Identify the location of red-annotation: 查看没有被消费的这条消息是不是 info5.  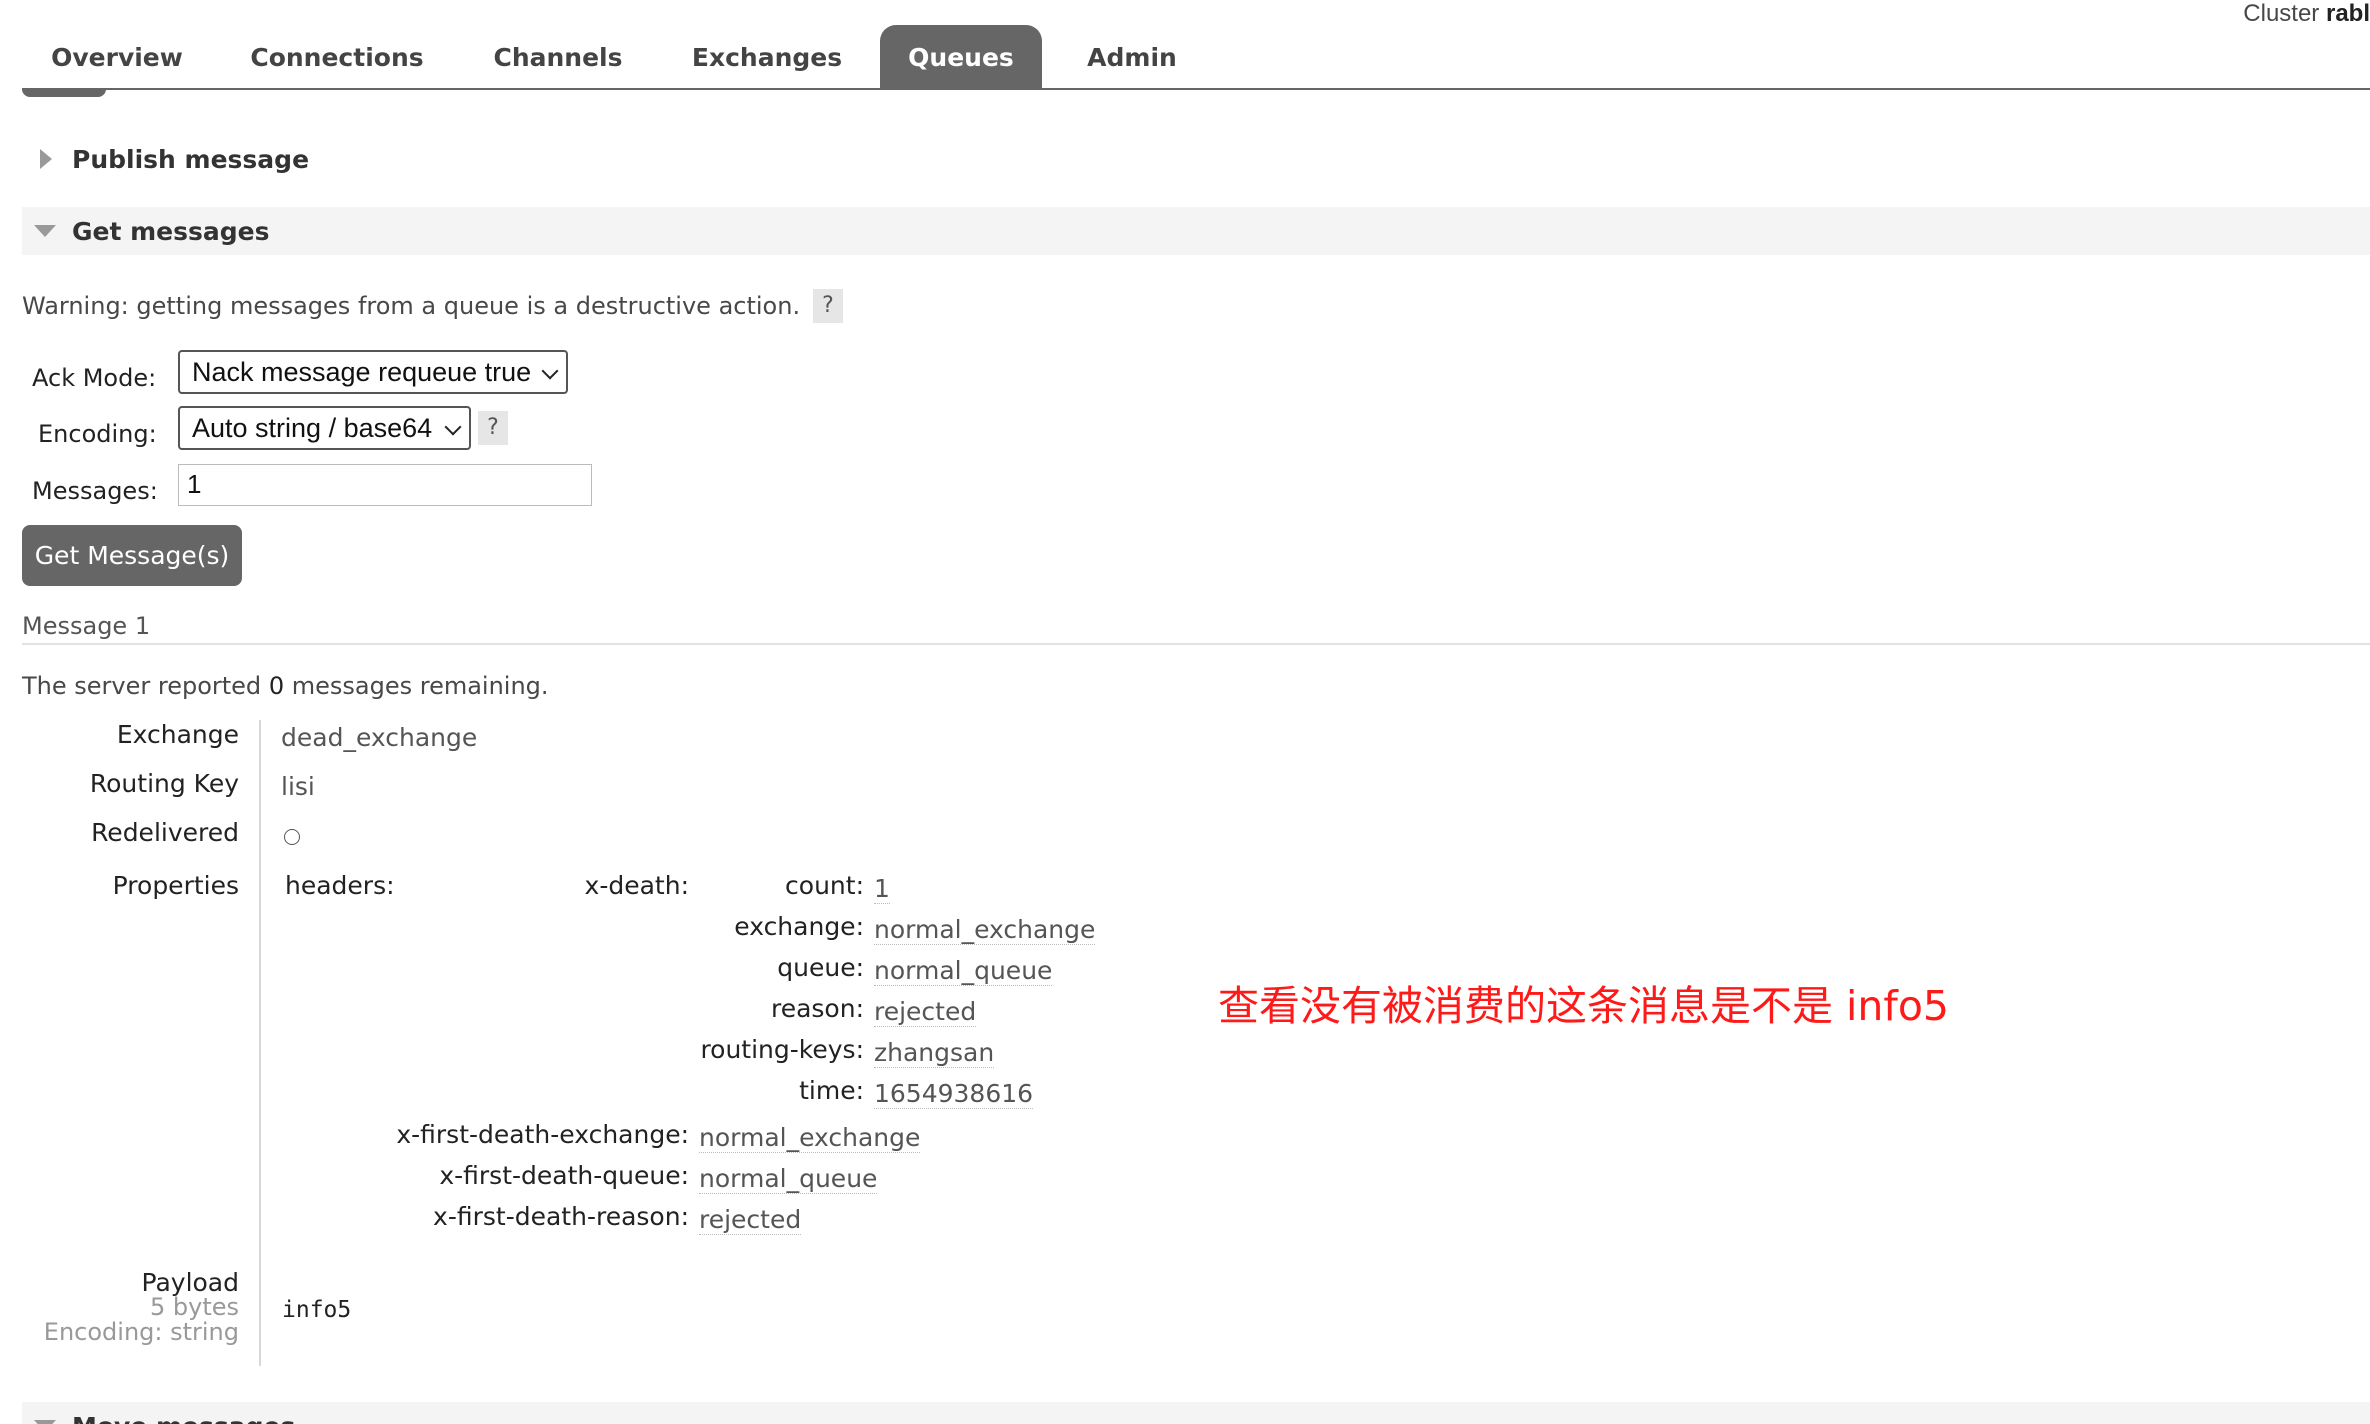
(1584, 1006).